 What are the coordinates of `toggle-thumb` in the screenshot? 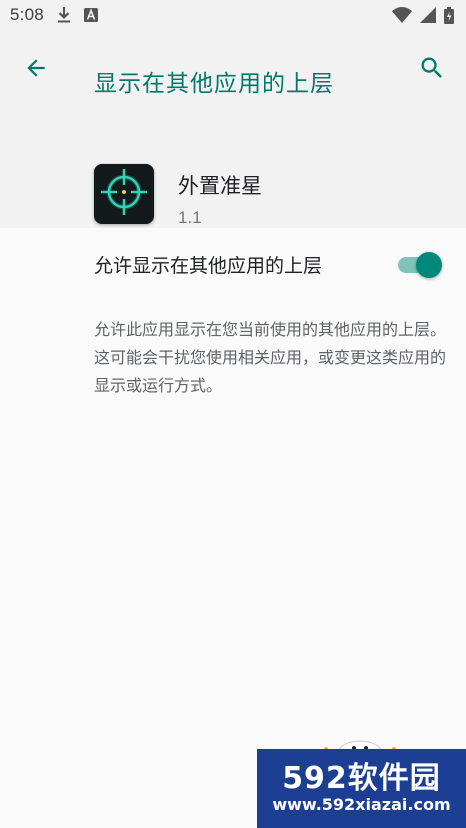 It's located at (429, 265).